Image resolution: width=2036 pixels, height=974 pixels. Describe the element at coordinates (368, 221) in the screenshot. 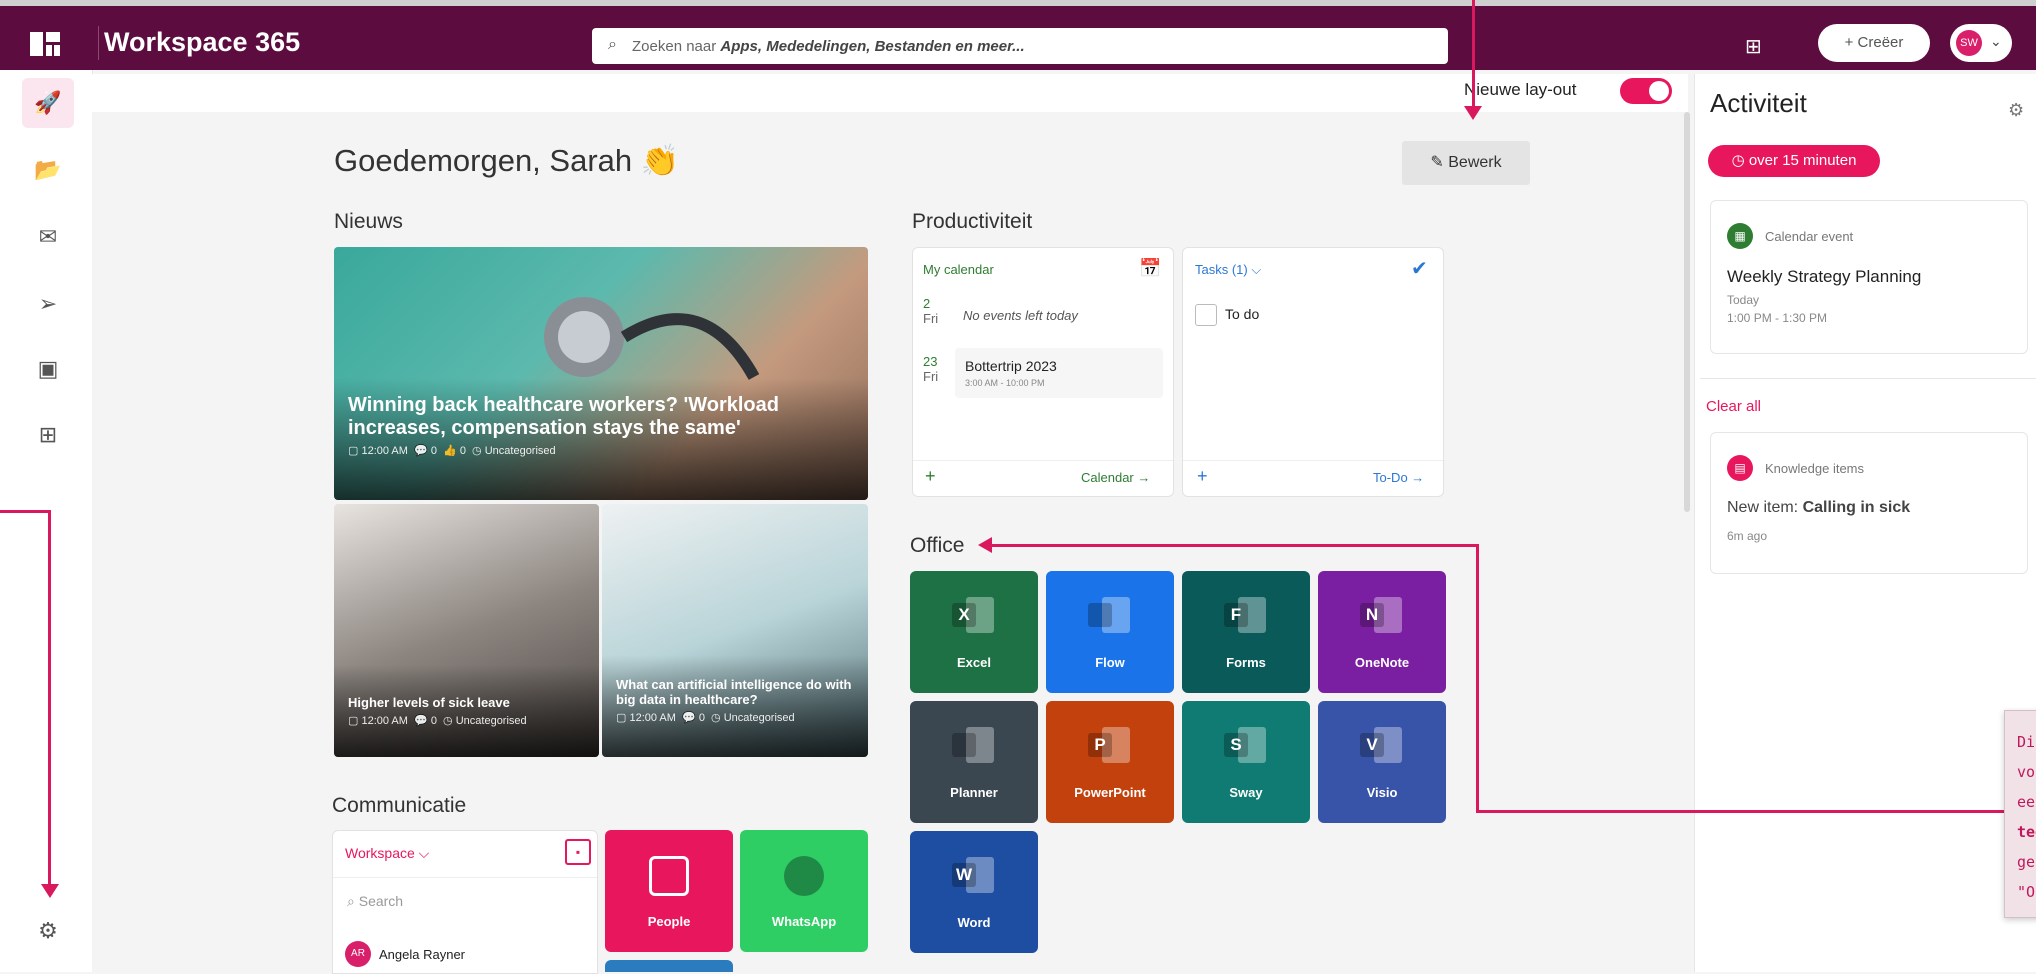

I see `section-title-news: Nieuws` at that location.